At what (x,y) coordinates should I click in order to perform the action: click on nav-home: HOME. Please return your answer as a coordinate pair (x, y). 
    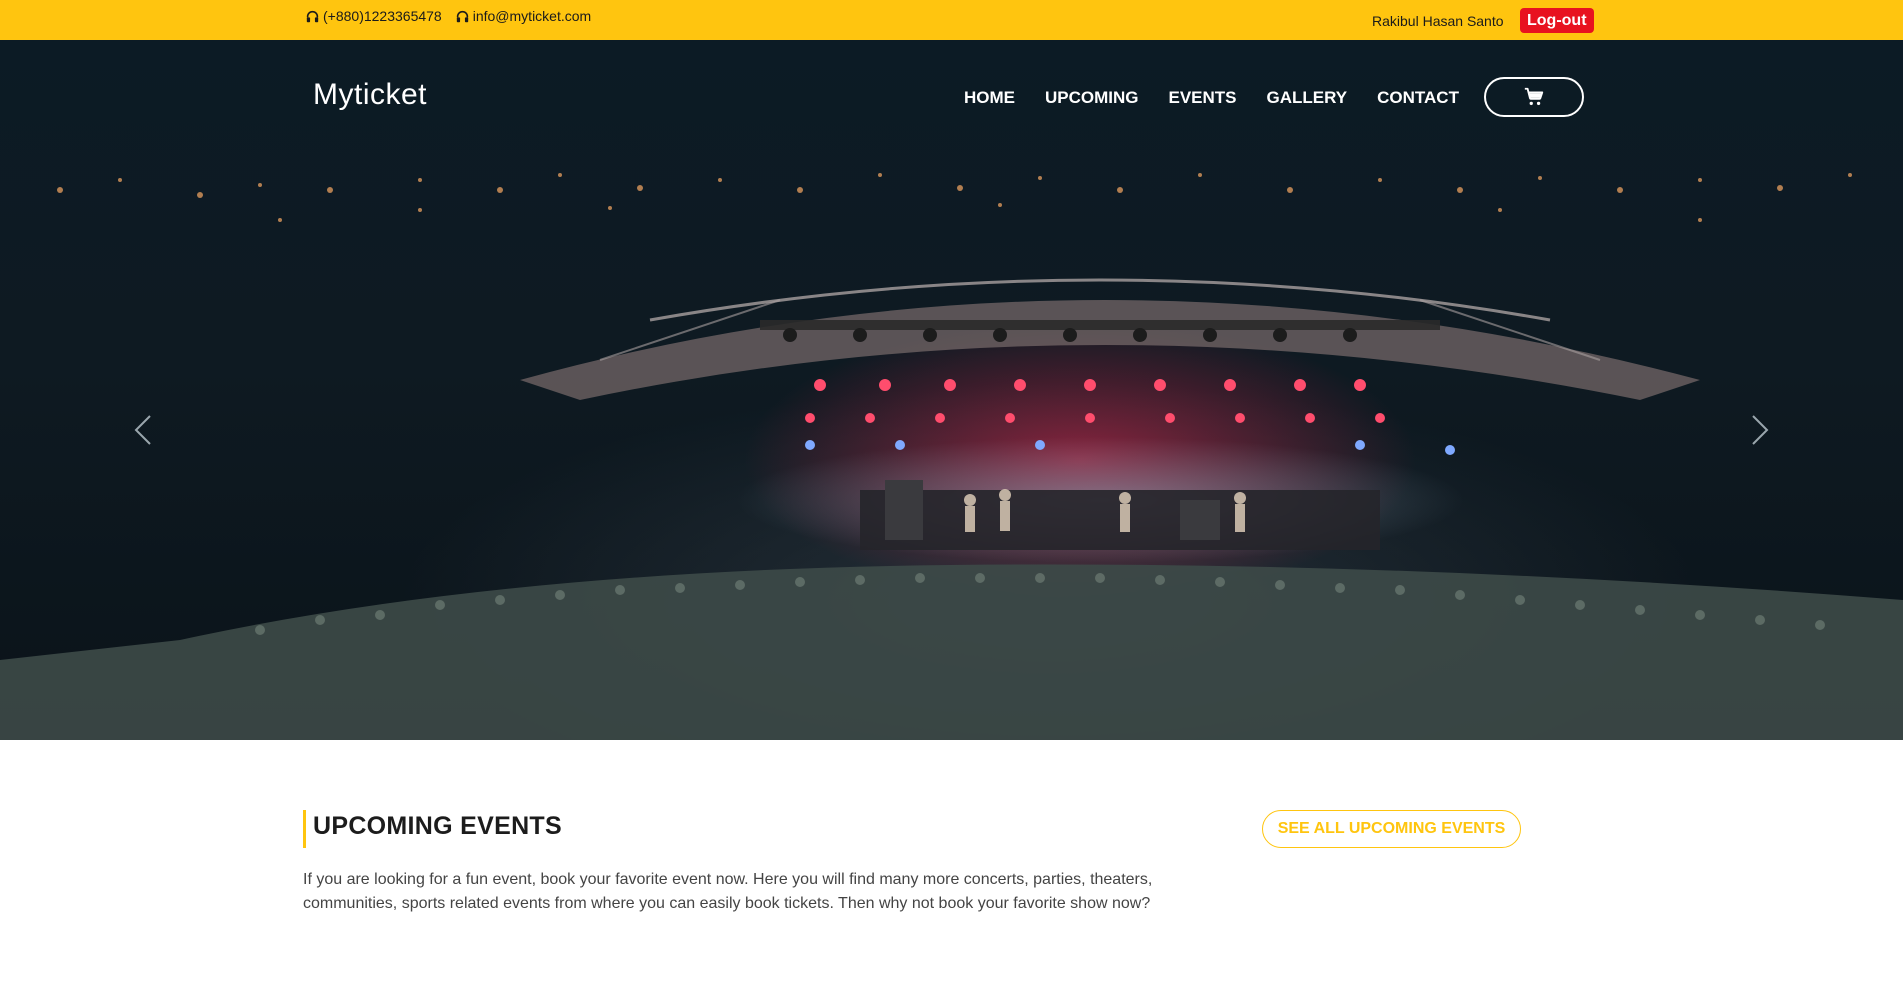
    Looking at the image, I should click on (989, 98).